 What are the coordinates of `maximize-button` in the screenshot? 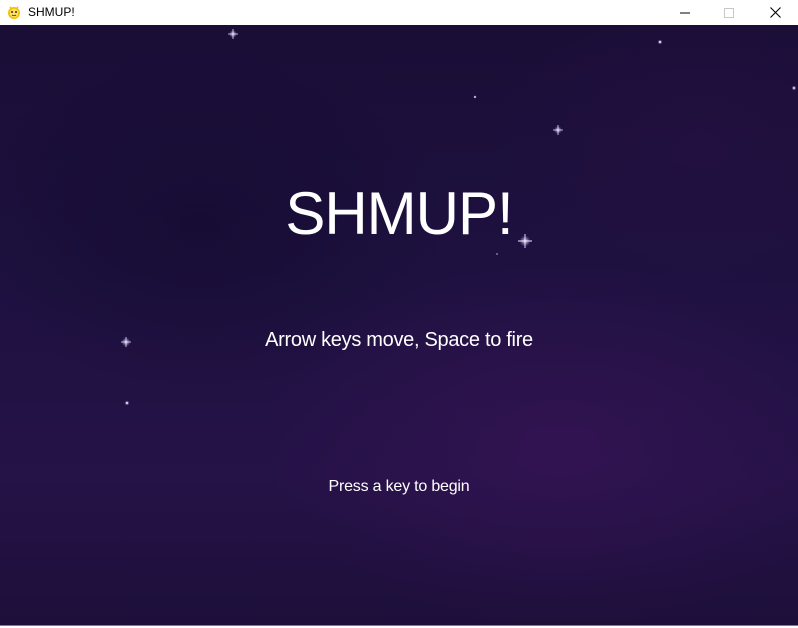 It's located at (729, 12).